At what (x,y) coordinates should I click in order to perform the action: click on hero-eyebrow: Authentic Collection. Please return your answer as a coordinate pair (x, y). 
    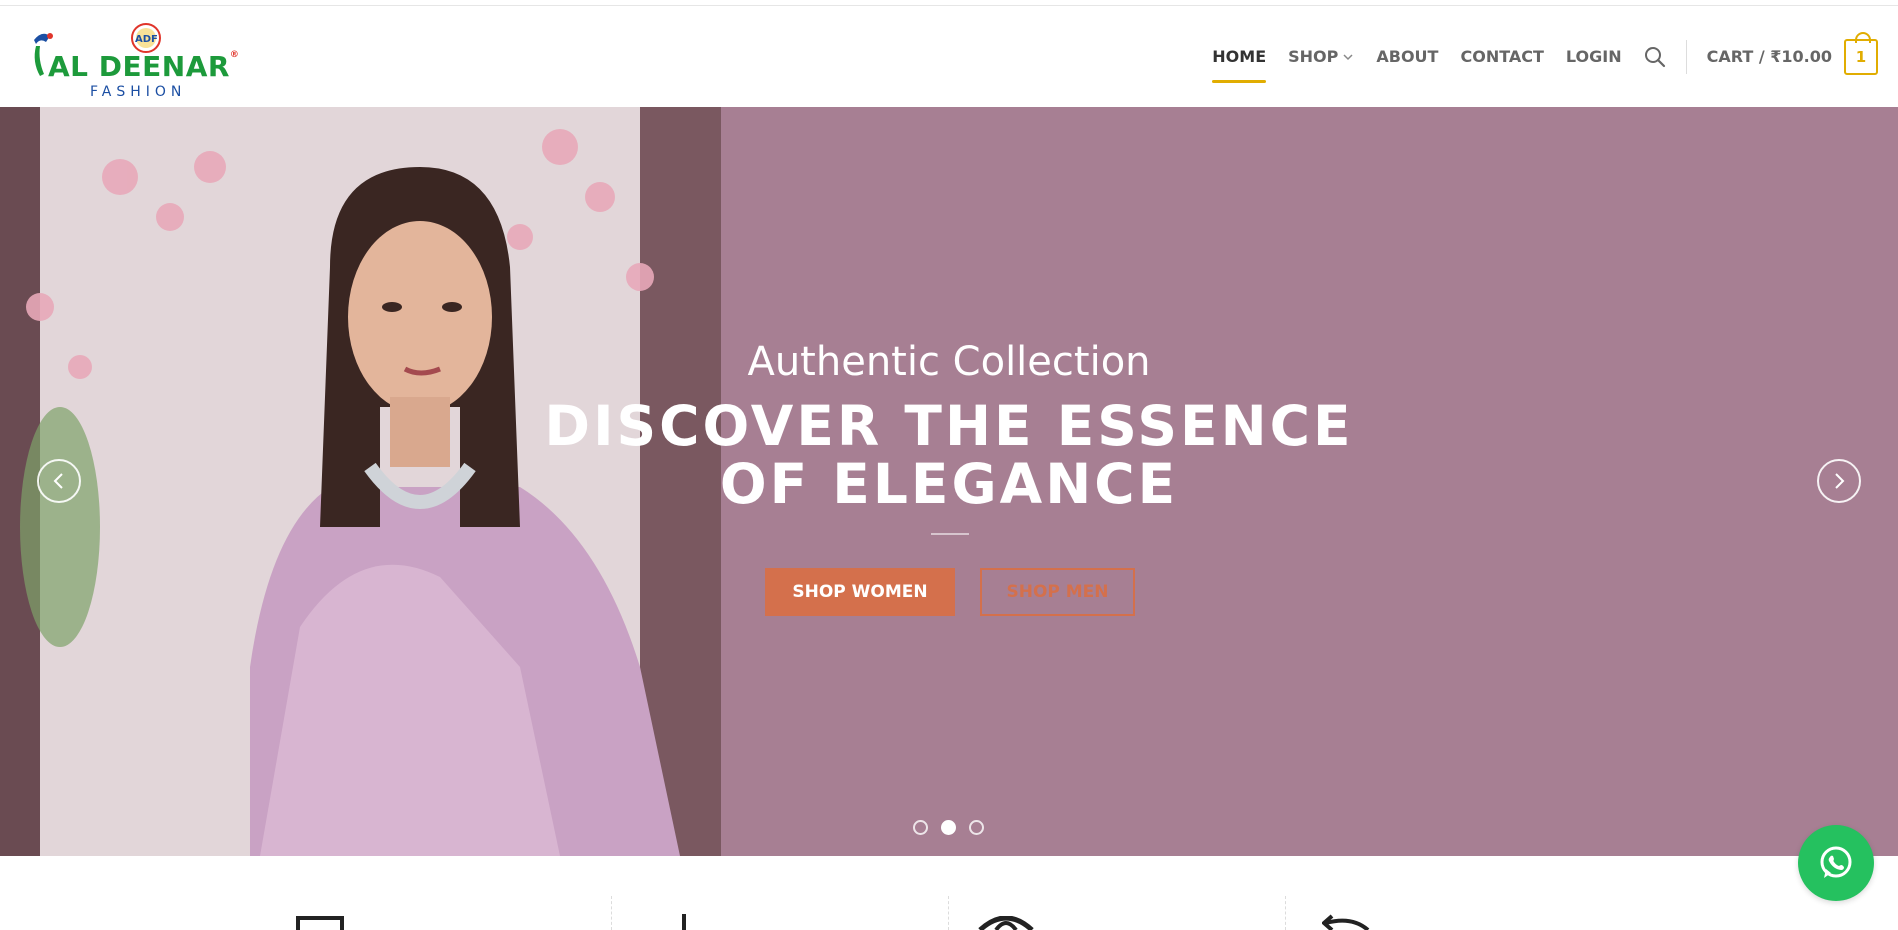
    Looking at the image, I should click on (949, 362).